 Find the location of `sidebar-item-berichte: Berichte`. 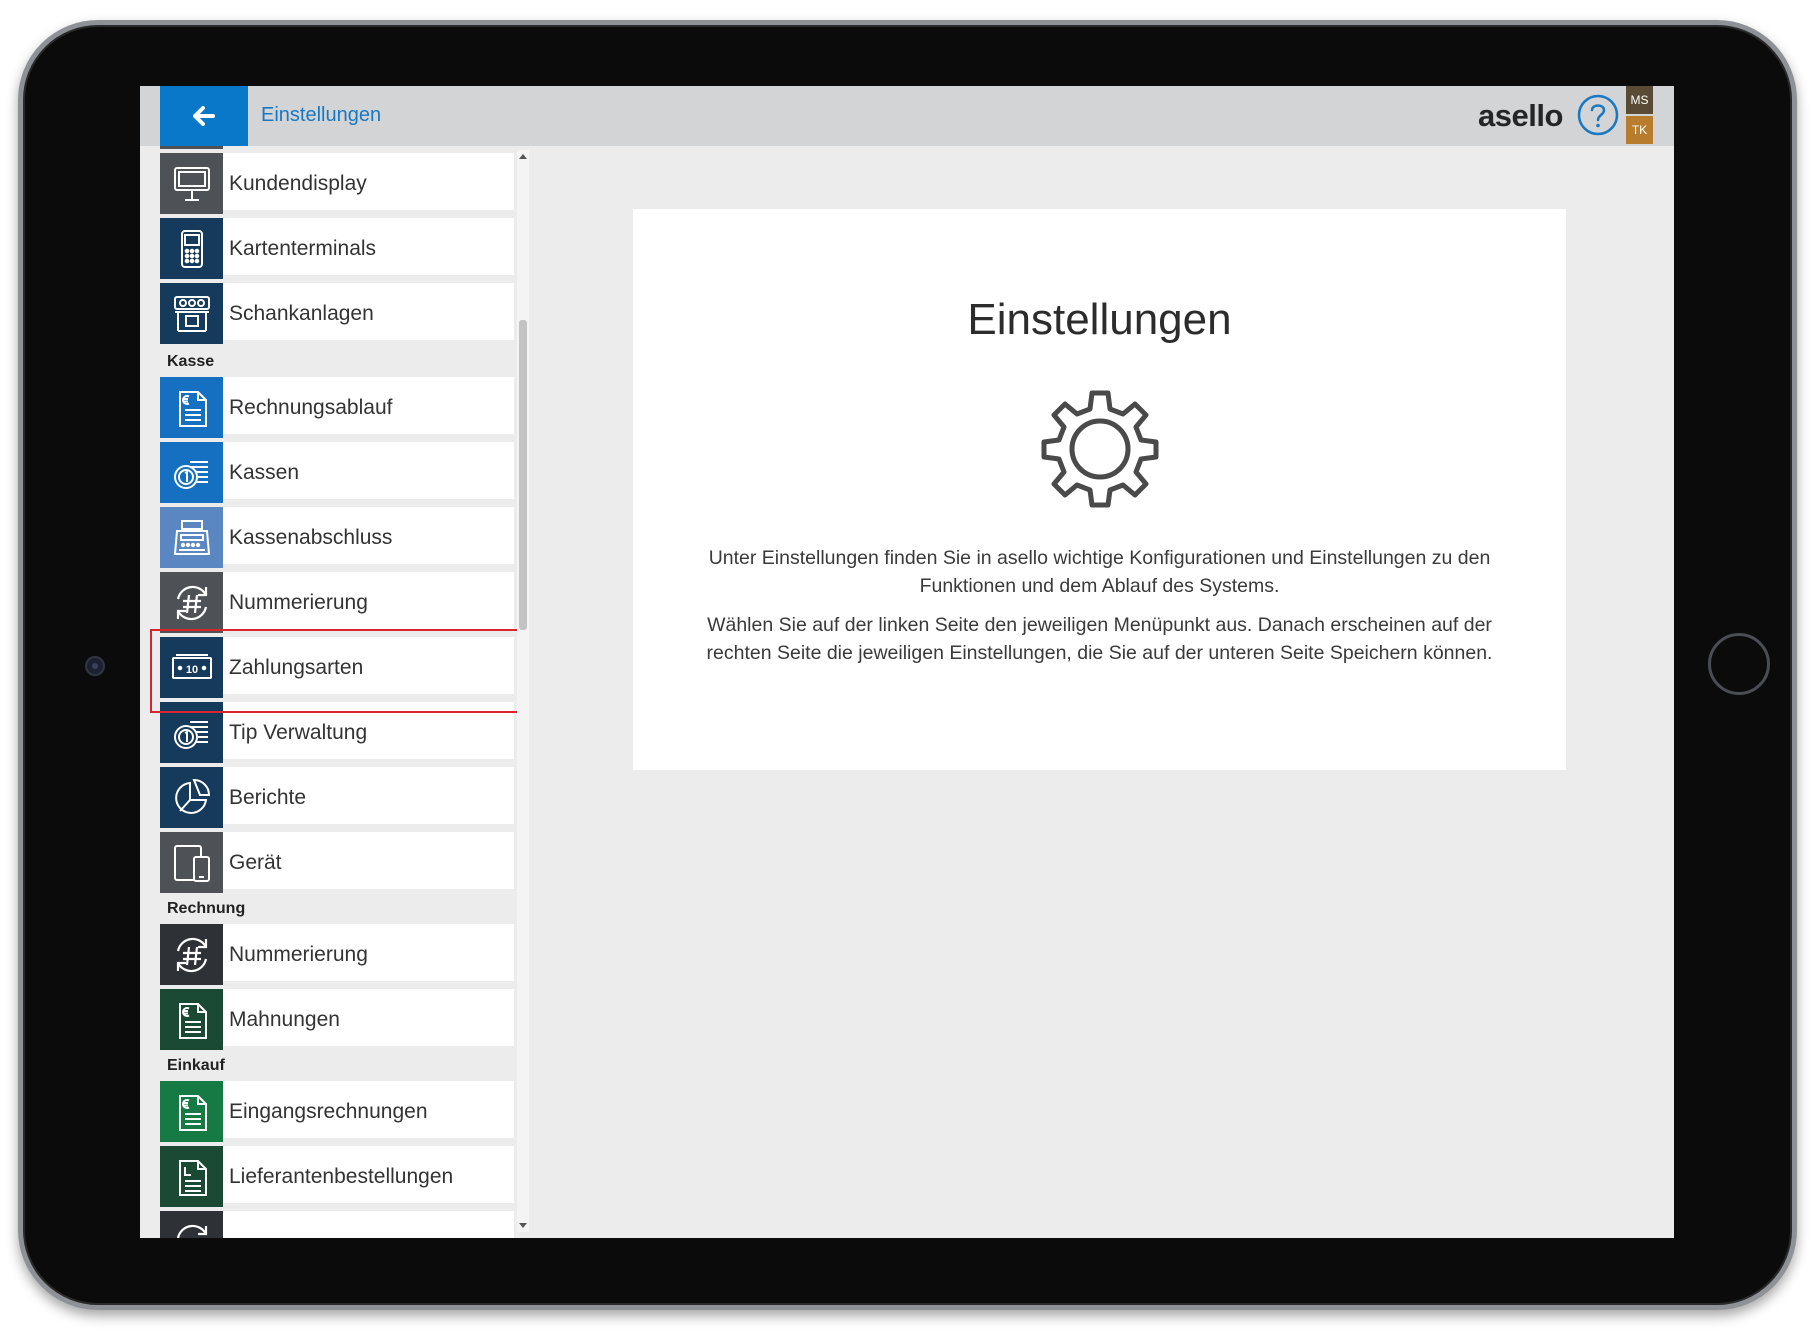

sidebar-item-berichte: Berichte is located at coordinates (337, 797).